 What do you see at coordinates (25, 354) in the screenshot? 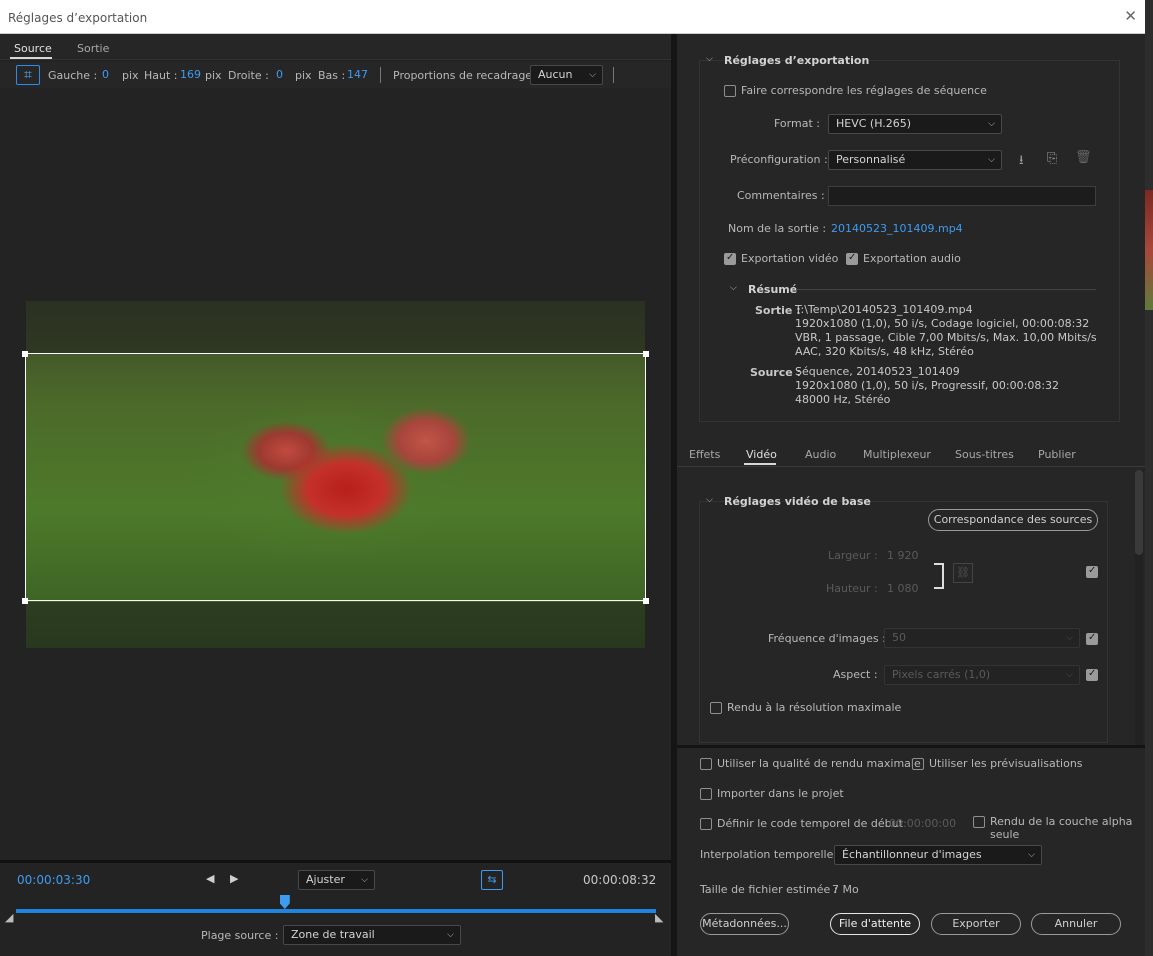
I see `crop-handle-tl` at bounding box center [25, 354].